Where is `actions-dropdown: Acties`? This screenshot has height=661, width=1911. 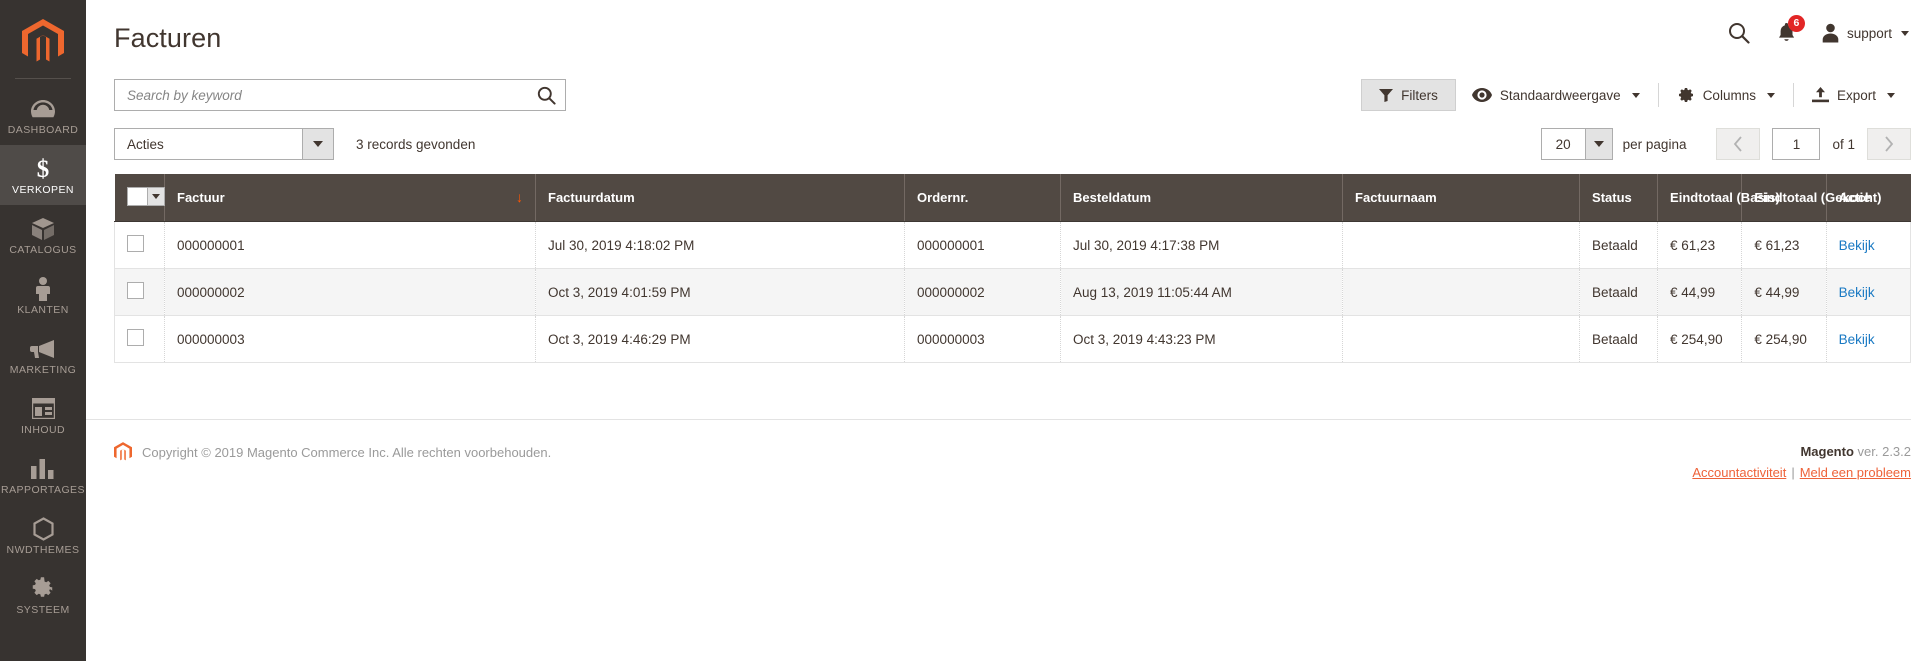
actions-dropdown: Acties is located at coordinates (224, 144).